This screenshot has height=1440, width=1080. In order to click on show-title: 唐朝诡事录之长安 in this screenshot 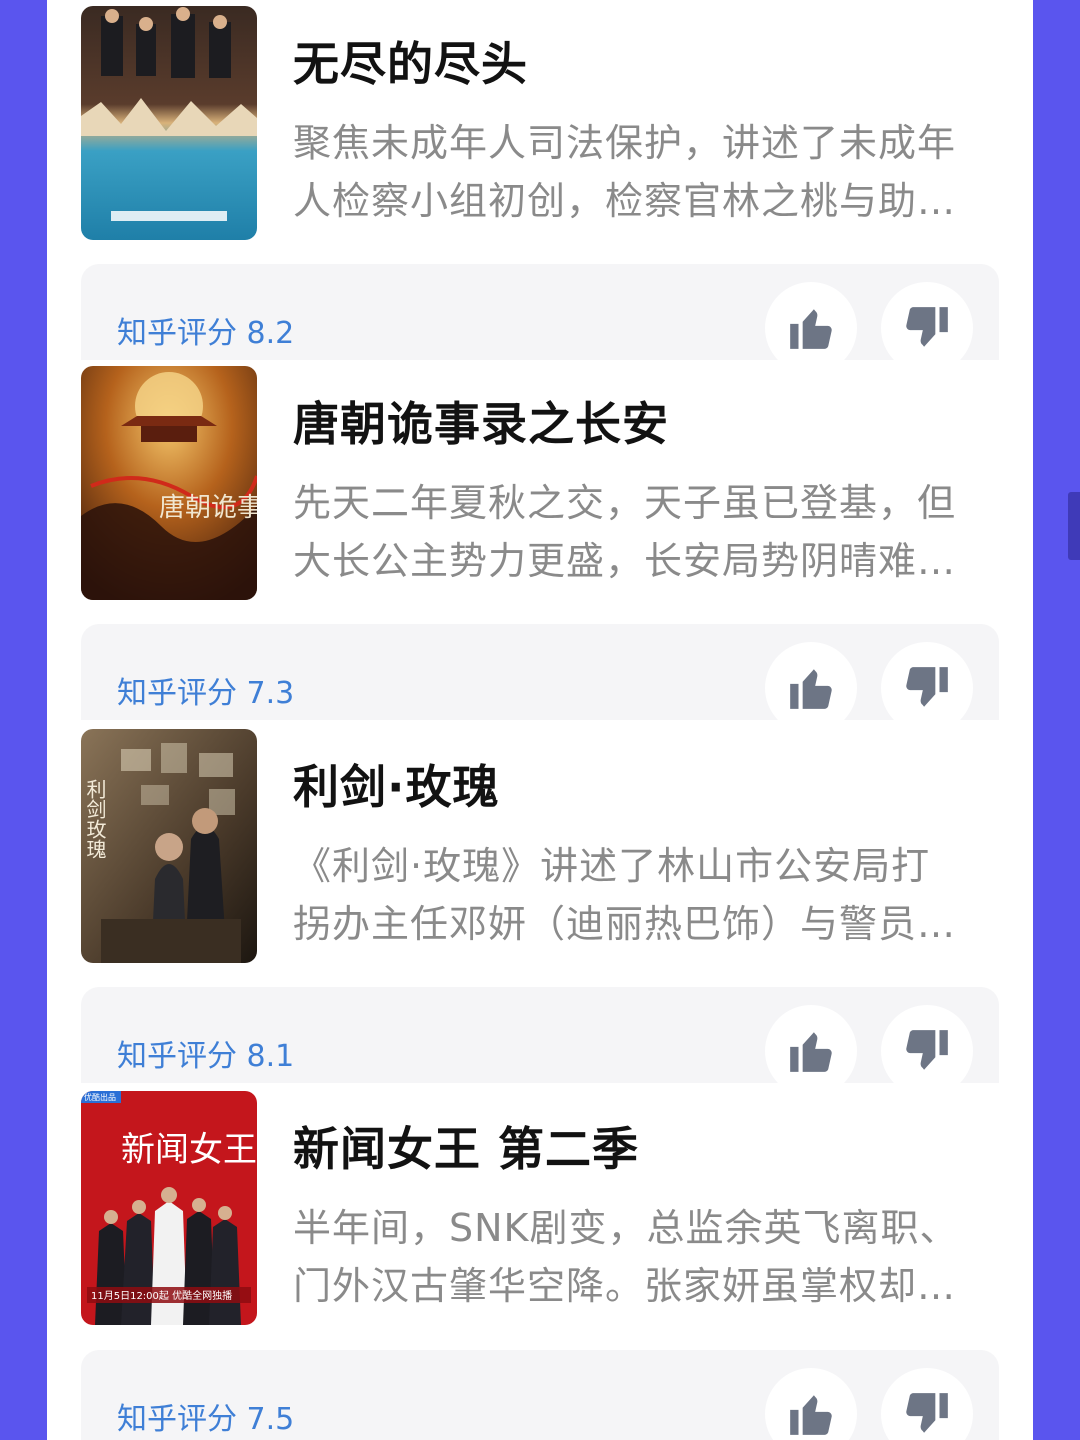, I will do `click(481, 421)`.